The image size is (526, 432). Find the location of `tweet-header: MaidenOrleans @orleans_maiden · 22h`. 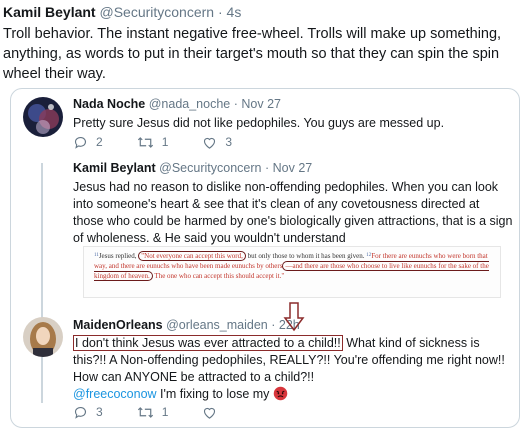

tweet-header: MaidenOrleans @orleans_maiden · 22h is located at coordinates (186, 325).